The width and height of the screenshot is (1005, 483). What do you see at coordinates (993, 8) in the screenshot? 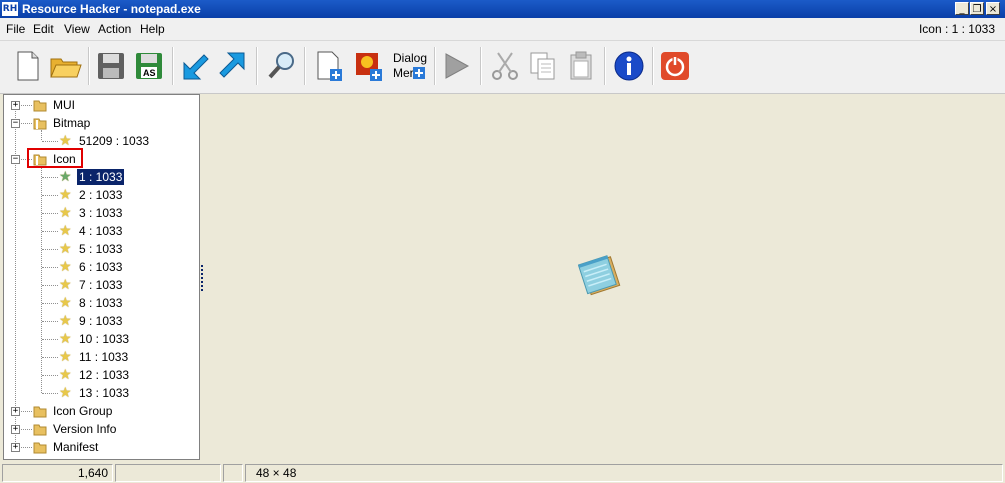
I see `close-button: ×` at bounding box center [993, 8].